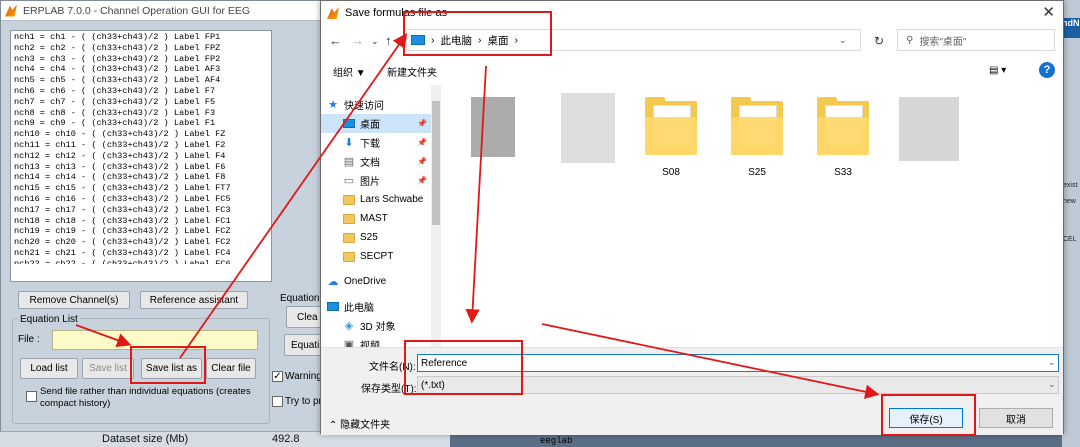 Image resolution: width=1080 pixels, height=447 pixels. Describe the element at coordinates (155, 340) in the screenshot. I see `file-path-input` at that location.